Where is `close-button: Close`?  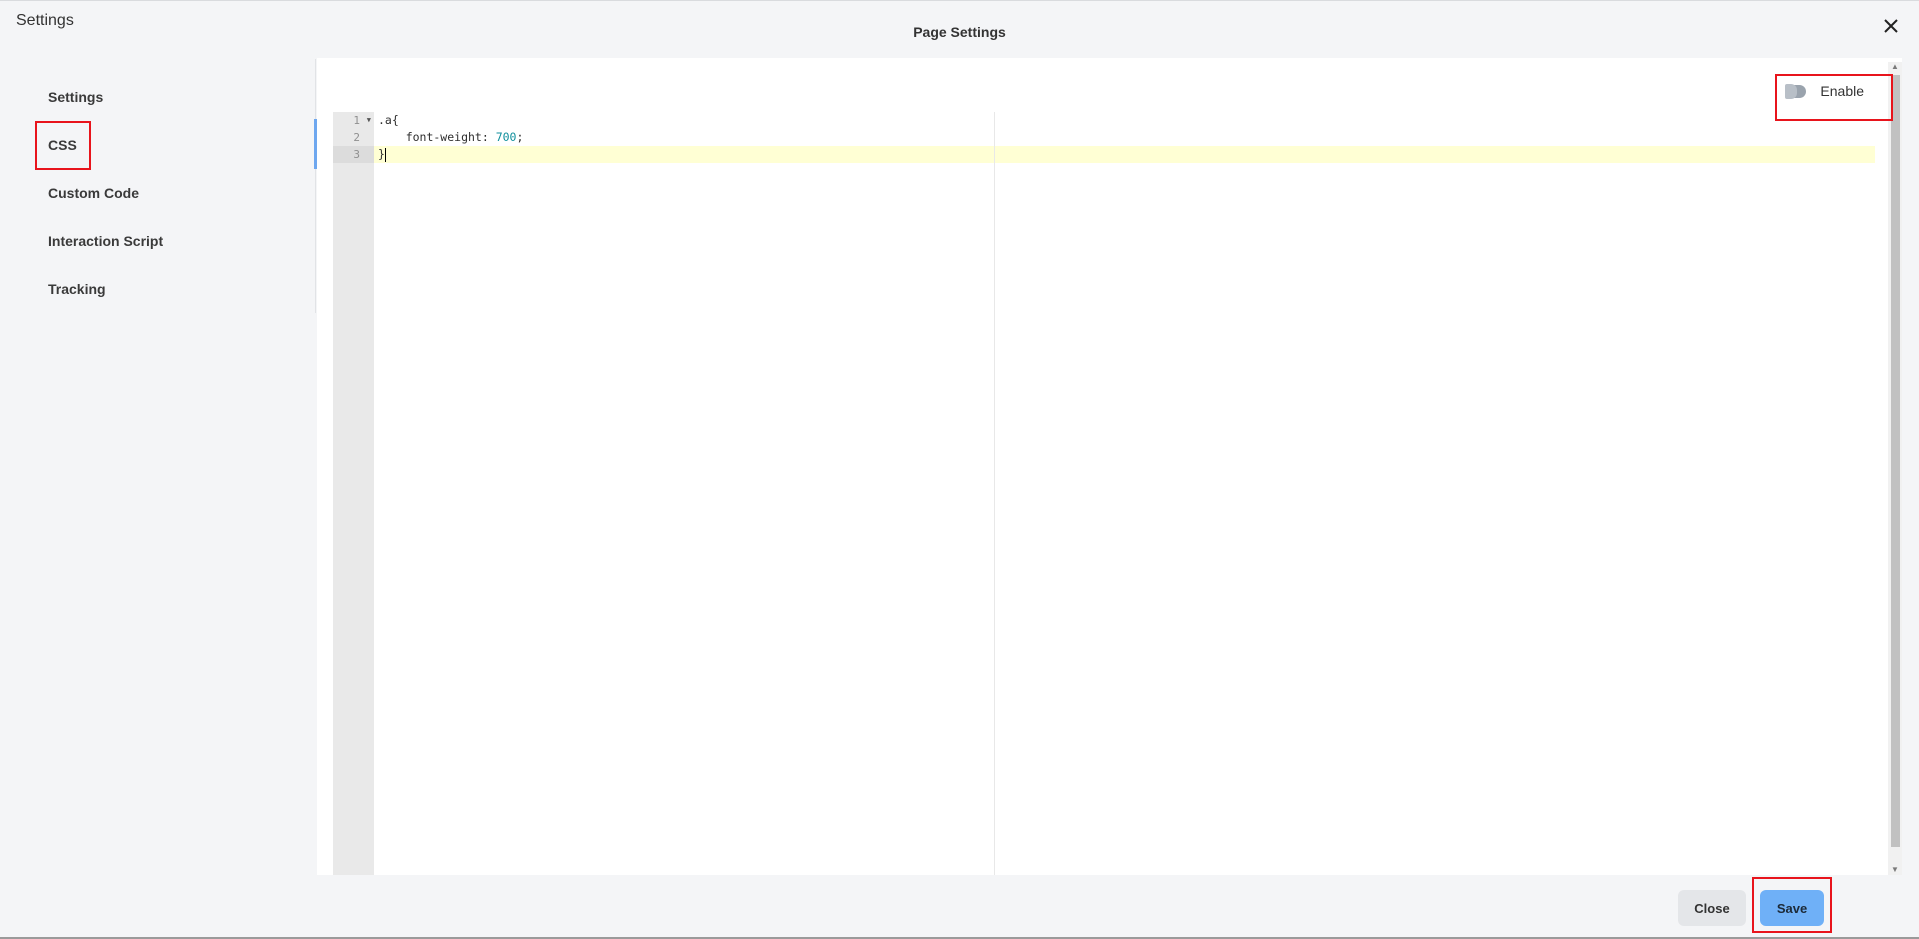
close-button: Close is located at coordinates (1712, 908).